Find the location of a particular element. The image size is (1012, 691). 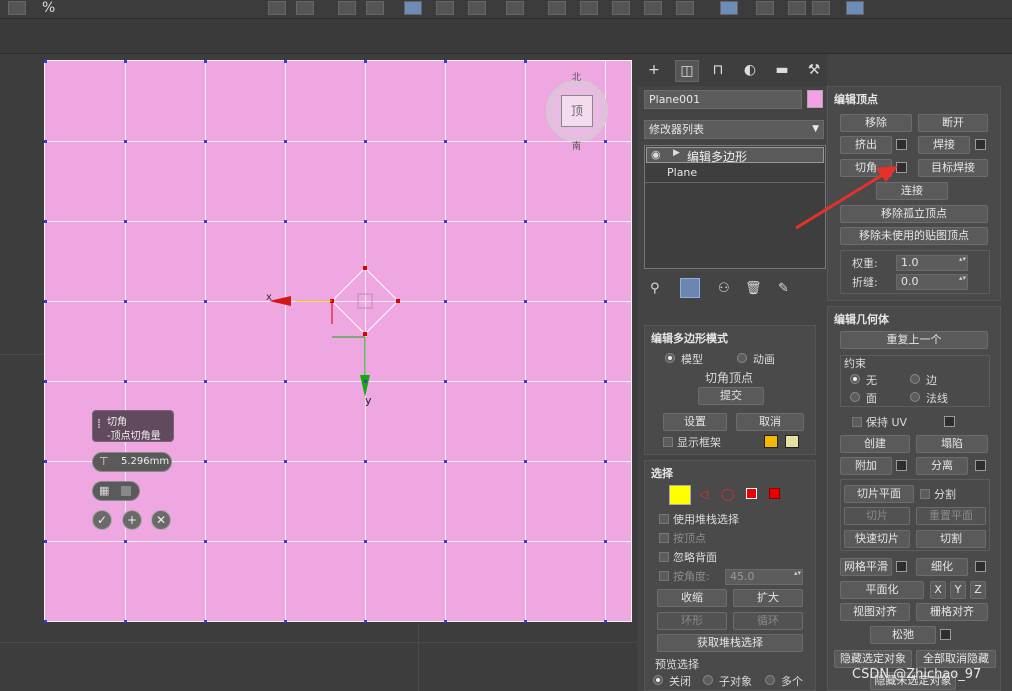

vertex-mode-icon is located at coordinates (680, 495).